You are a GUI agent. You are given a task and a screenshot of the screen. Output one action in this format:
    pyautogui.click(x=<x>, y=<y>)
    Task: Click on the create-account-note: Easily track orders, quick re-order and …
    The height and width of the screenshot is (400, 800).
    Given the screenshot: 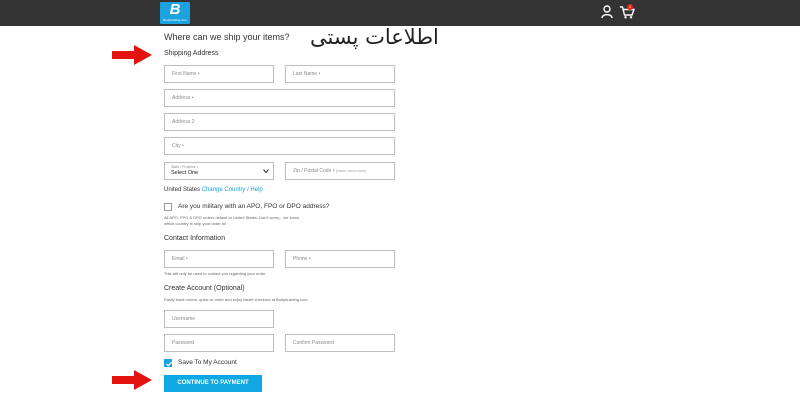 What is the action you would take?
    pyautogui.click(x=236, y=299)
    